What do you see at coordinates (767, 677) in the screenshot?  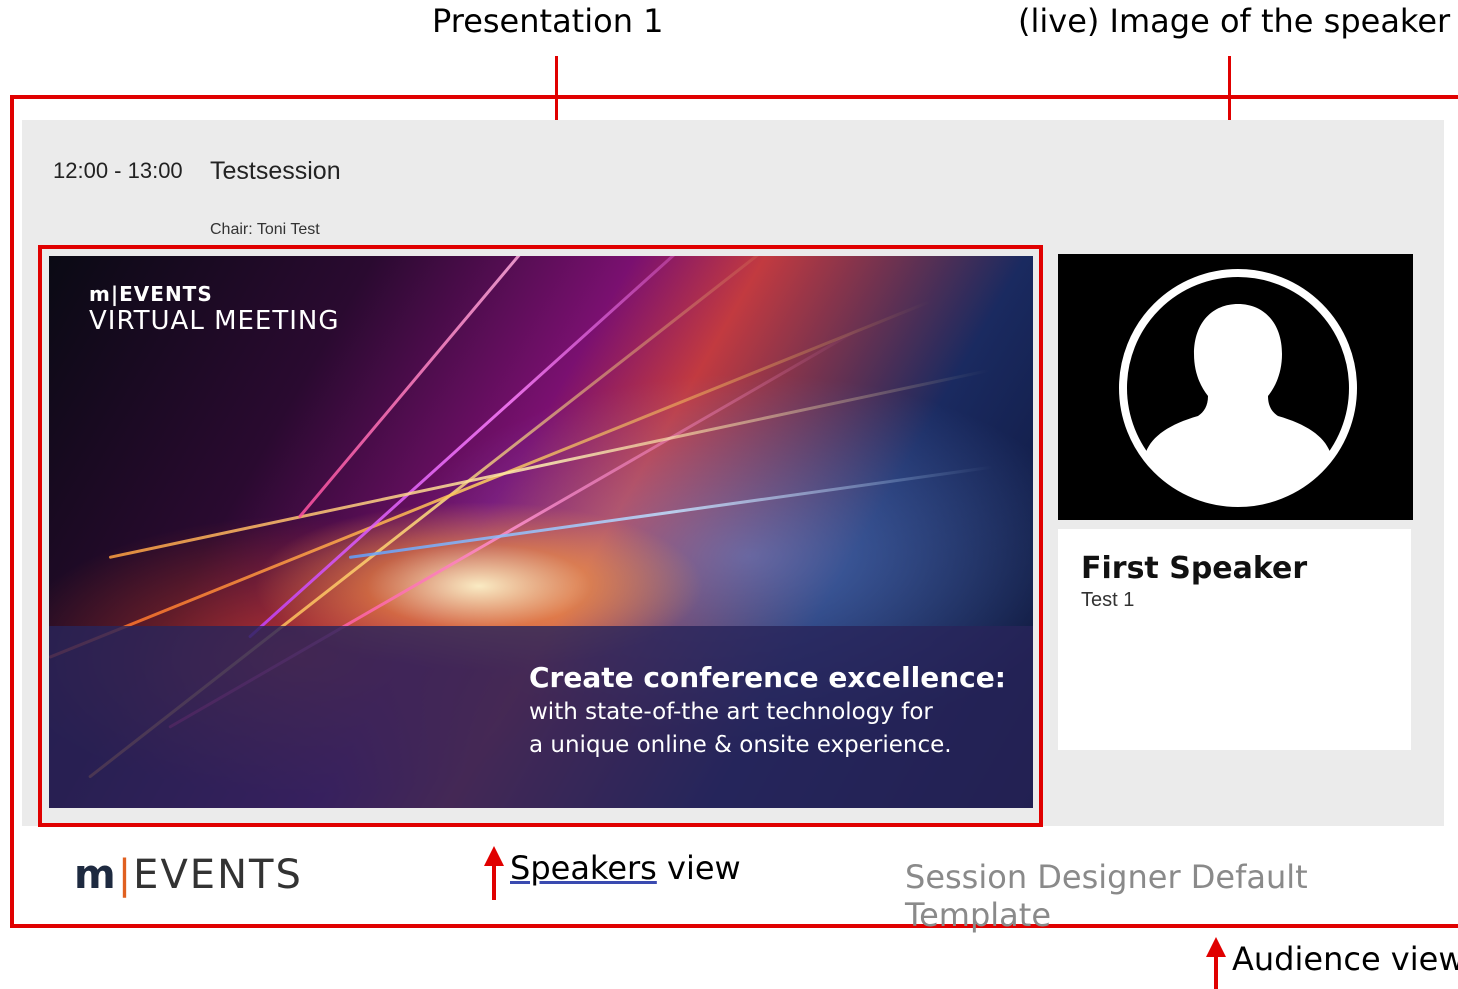 I see `slide-headline: Create conference excellence:` at bounding box center [767, 677].